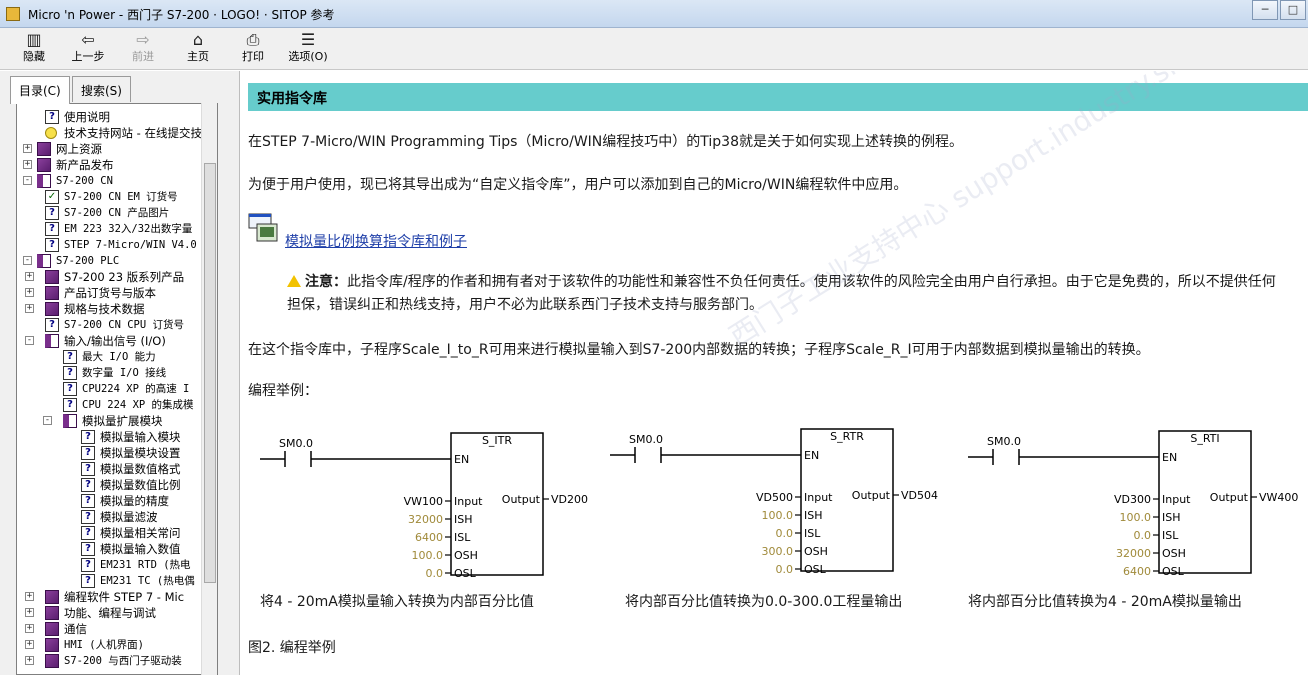  I want to click on tree-item-label: EM231 TC (热电偶, so click(147, 581).